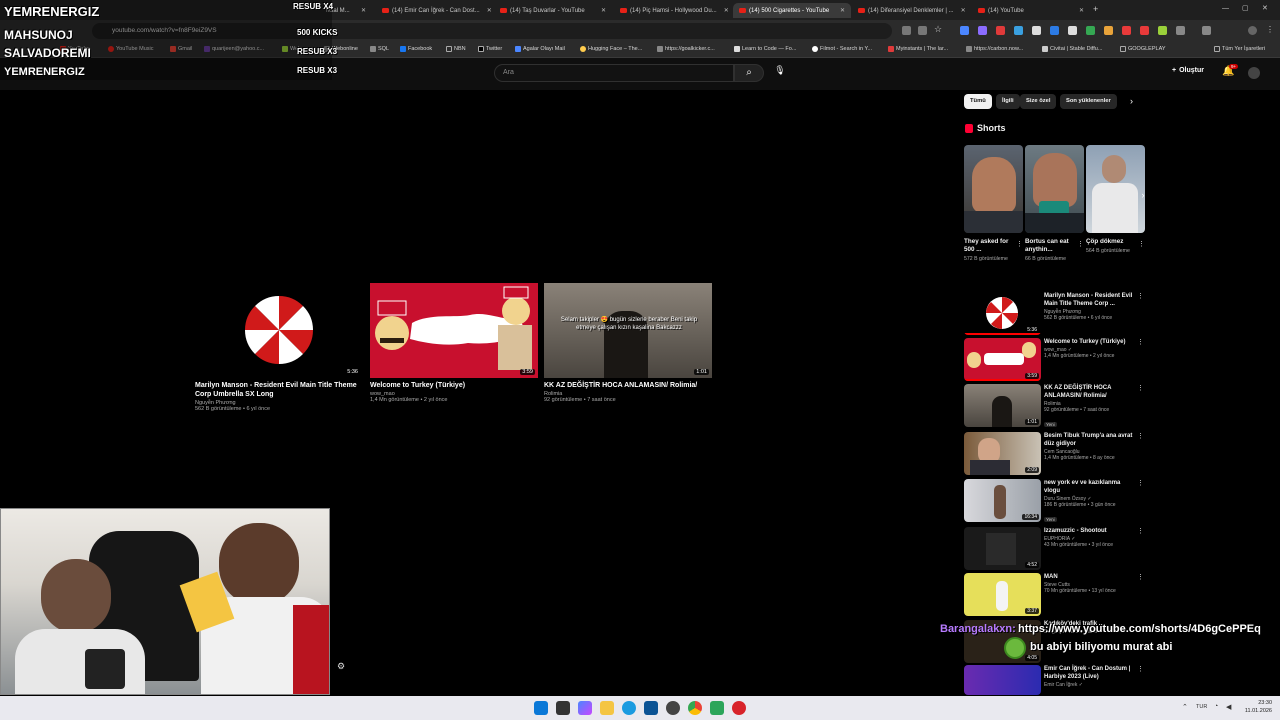 The image size is (1280, 720). I want to click on chip-for-you: Size özel, so click(1038, 101).